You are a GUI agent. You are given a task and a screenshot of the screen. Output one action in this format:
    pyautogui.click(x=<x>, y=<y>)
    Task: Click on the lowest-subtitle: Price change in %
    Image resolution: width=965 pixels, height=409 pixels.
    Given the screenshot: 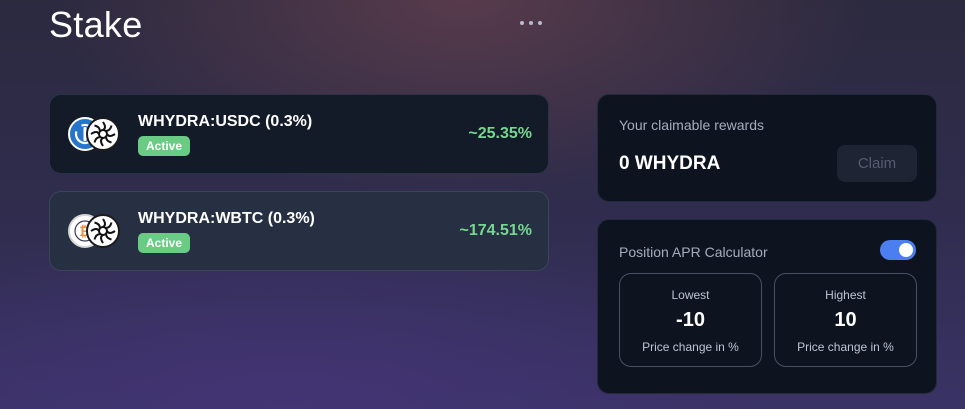 What is the action you would take?
    pyautogui.click(x=690, y=347)
    